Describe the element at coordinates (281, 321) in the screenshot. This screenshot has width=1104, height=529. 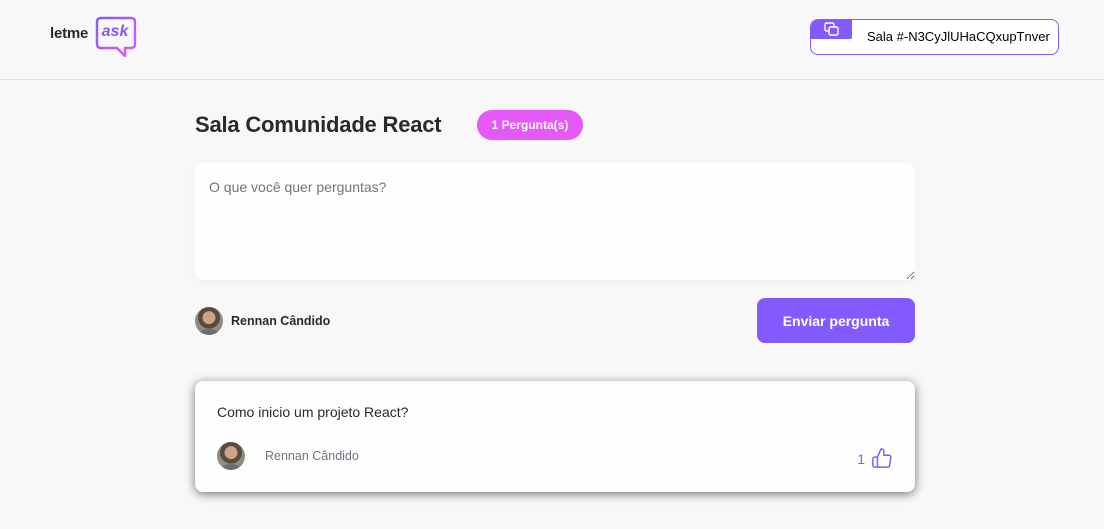
I see `user-name: Rennan Cândido` at that location.